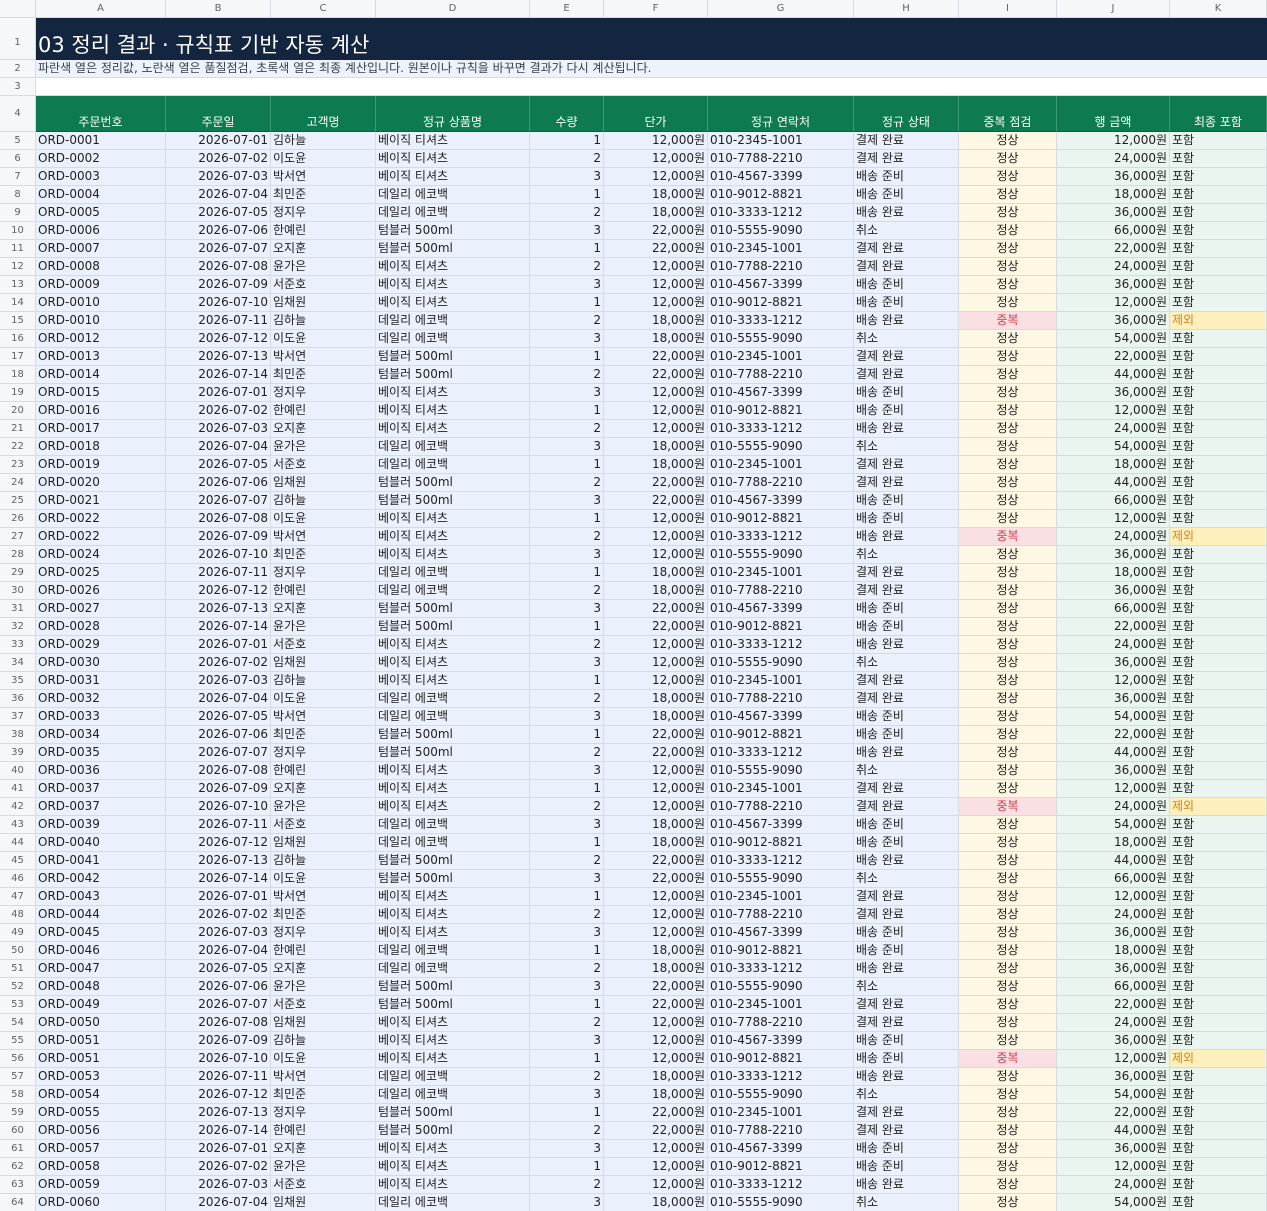 Image resolution: width=1267 pixels, height=1211 pixels. Describe the element at coordinates (218, 933) in the screenshot. I see `order-date-cell: 2026-07-03` at that location.